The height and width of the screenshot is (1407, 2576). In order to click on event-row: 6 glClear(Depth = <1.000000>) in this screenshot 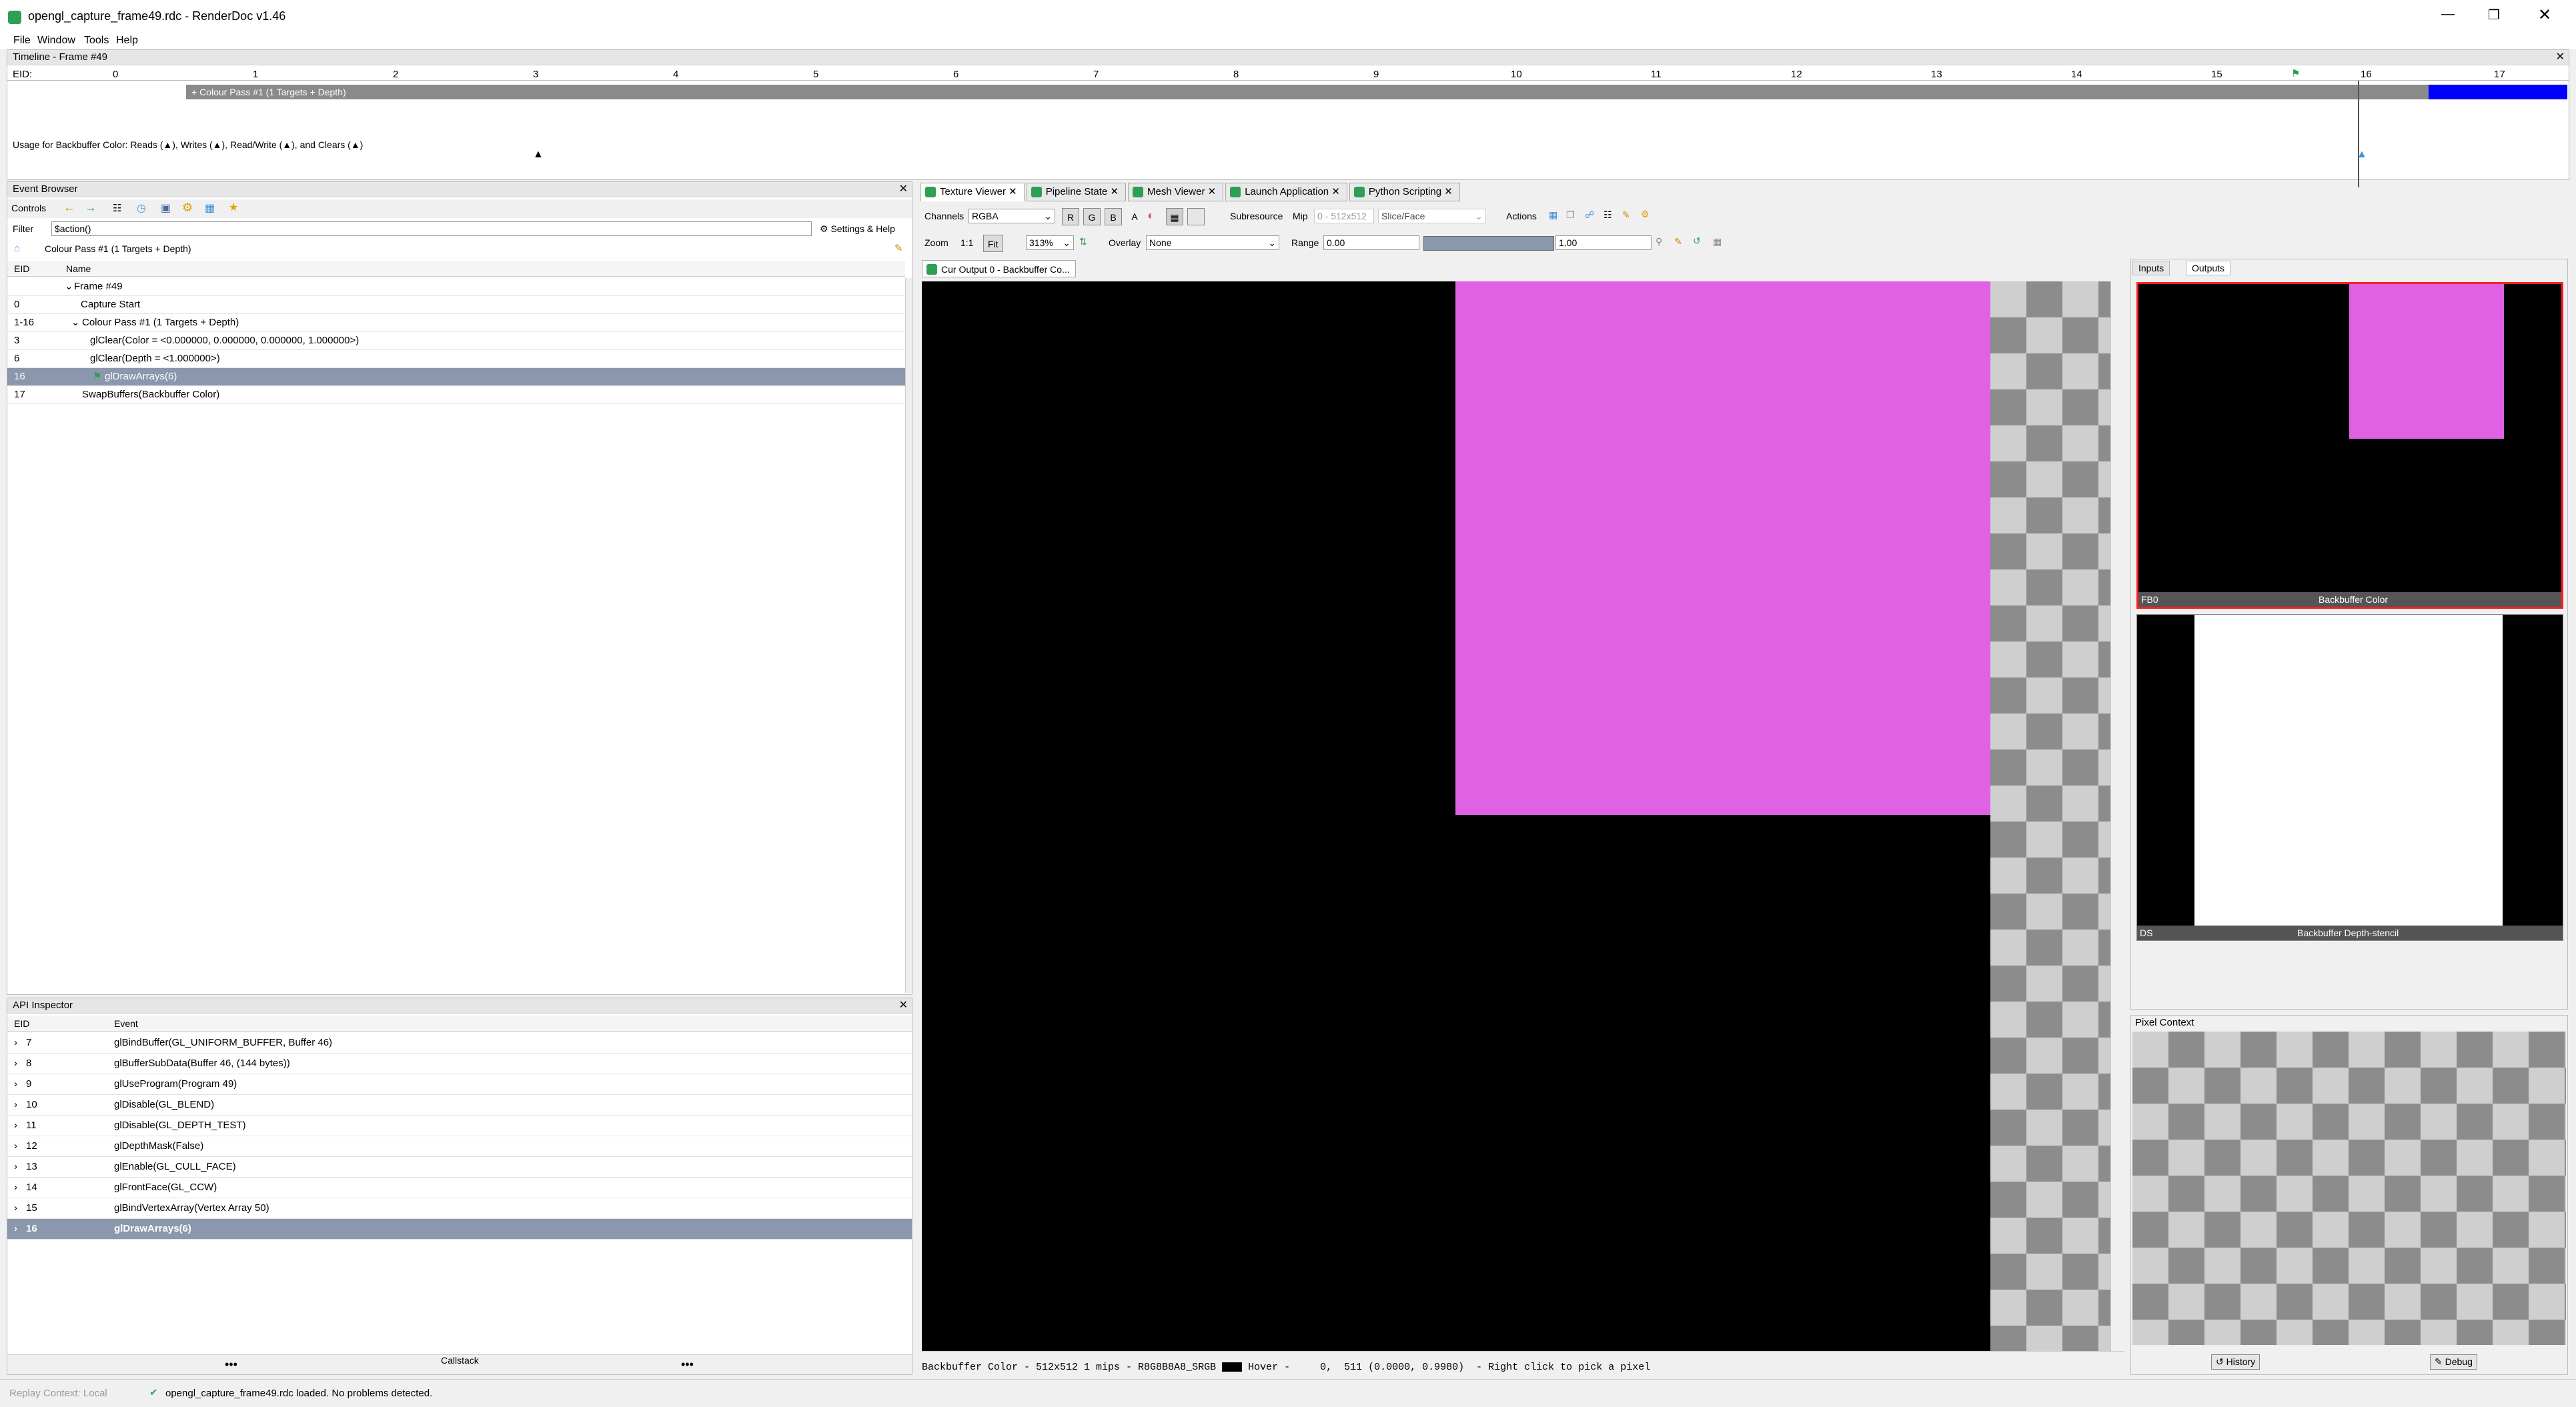, I will do `click(456, 359)`.